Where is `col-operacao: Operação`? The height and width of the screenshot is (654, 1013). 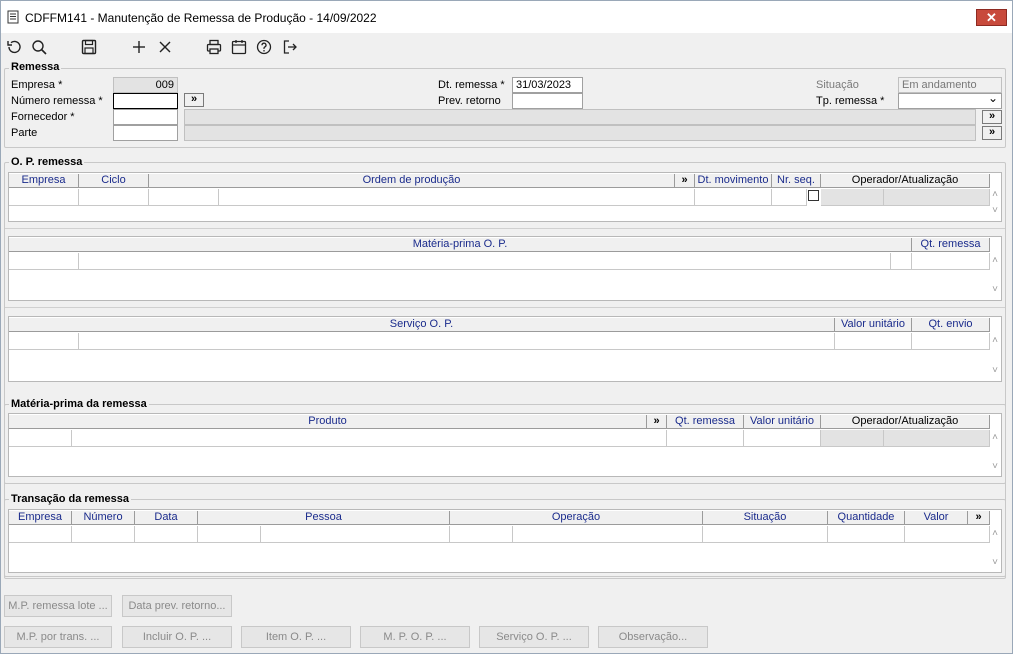 col-operacao: Operação is located at coordinates (576, 518).